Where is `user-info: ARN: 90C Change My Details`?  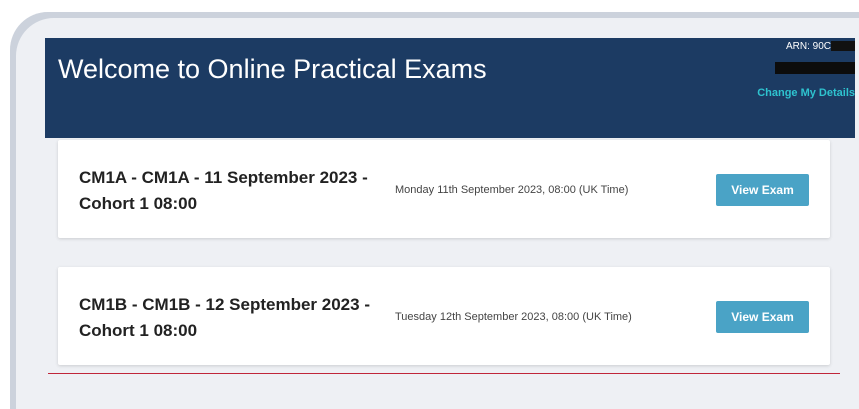
user-info: ARN: 90C Change My Details is located at coordinates (785, 69).